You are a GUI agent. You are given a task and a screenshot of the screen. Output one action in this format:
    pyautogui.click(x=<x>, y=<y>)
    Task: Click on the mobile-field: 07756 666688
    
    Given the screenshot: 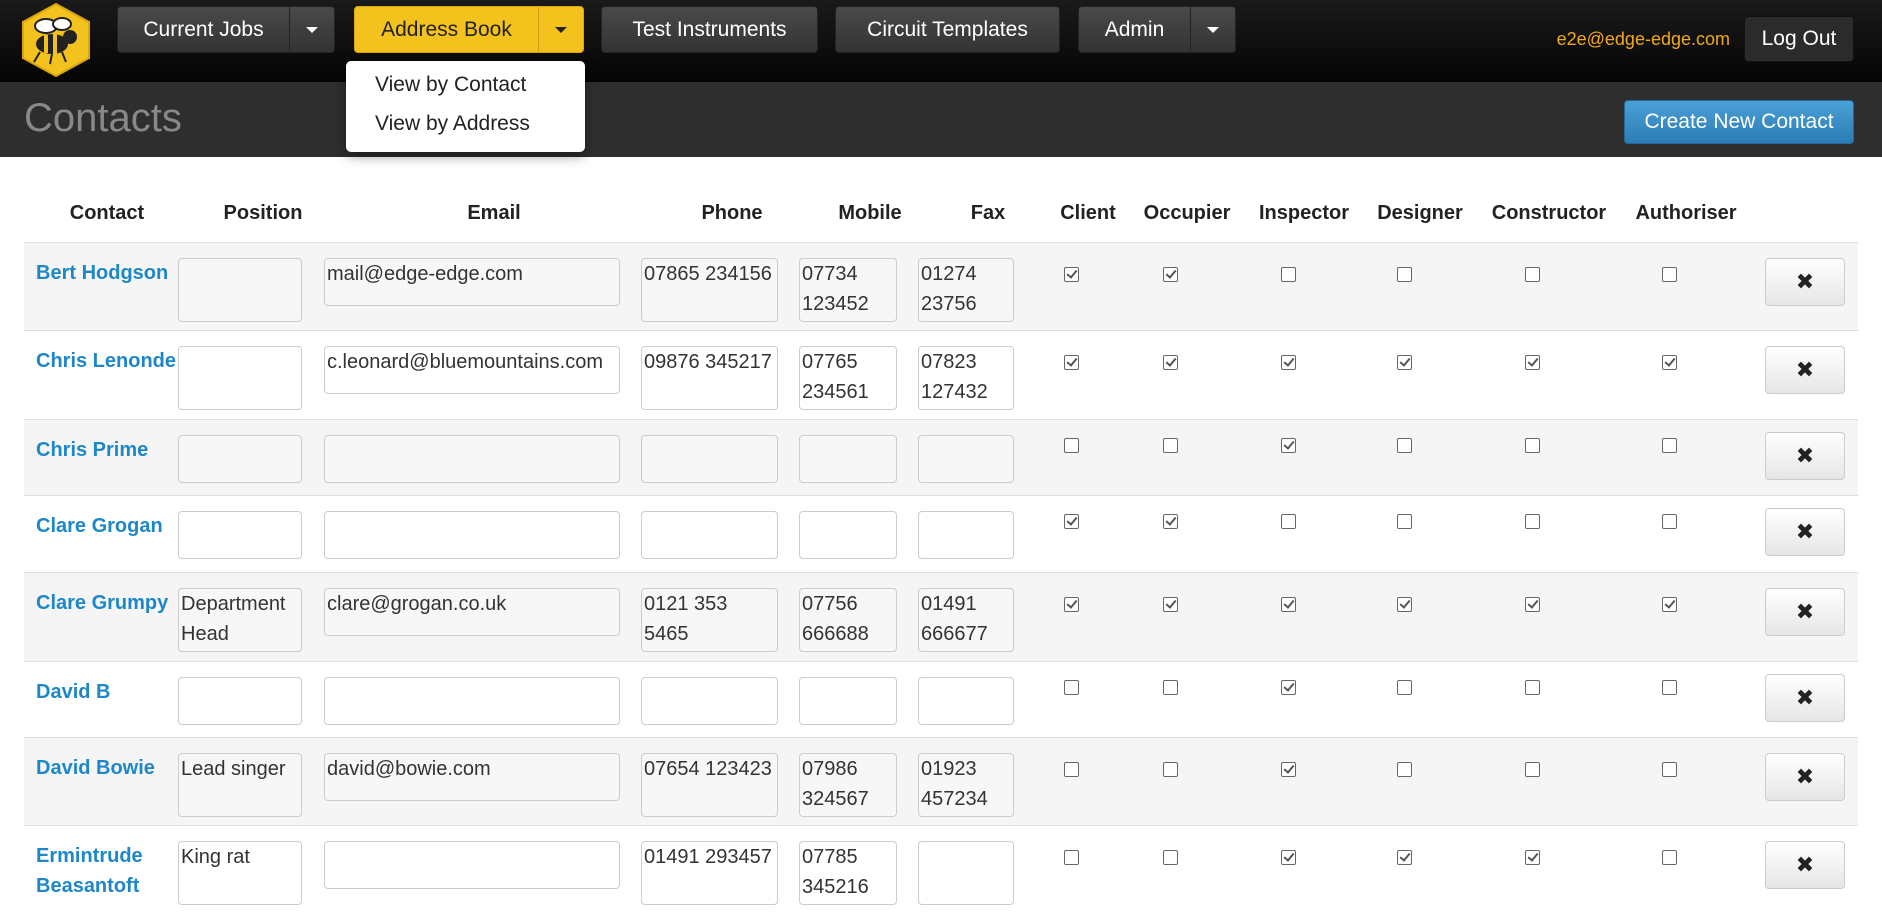 What is the action you would take?
    pyautogui.click(x=848, y=620)
    